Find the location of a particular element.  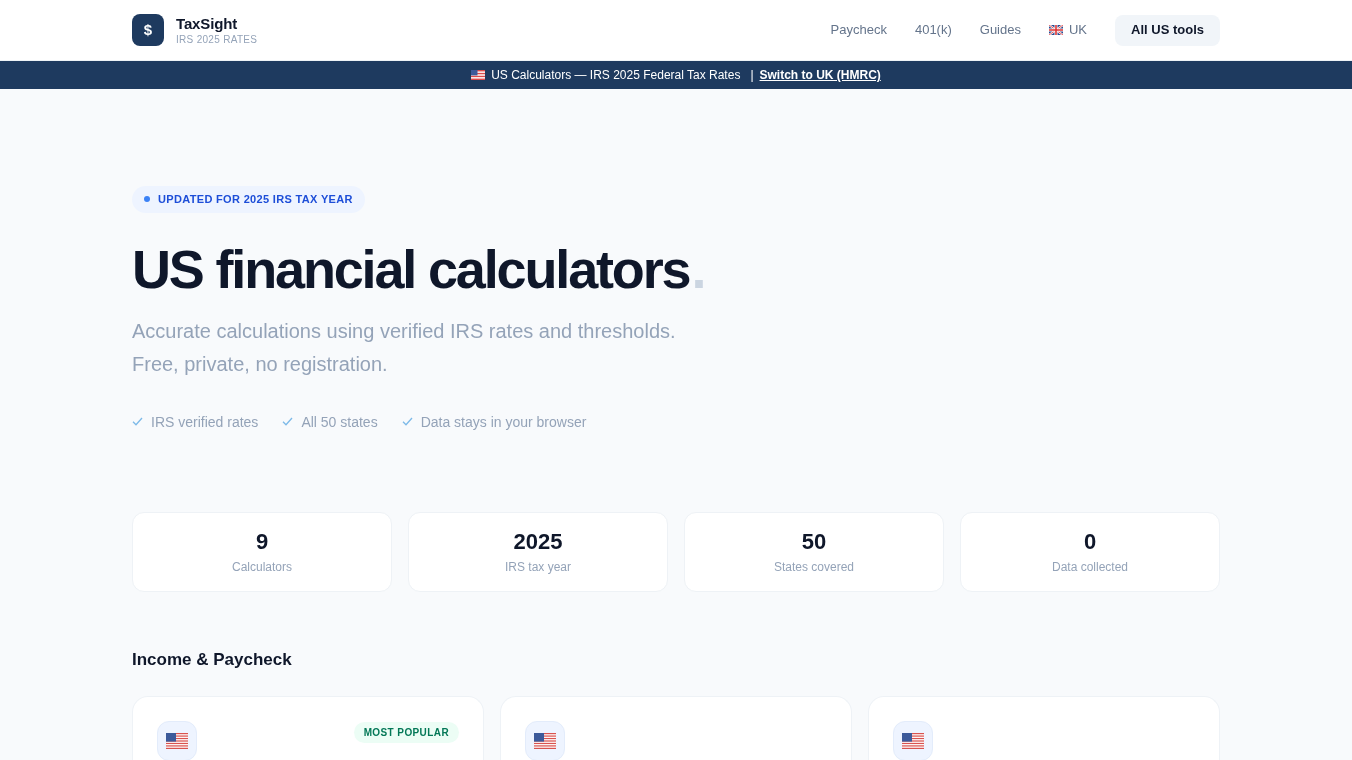

announcement-text: US Calculators — IRS 2025 Federal Tax Rates is located at coordinates (616, 75).